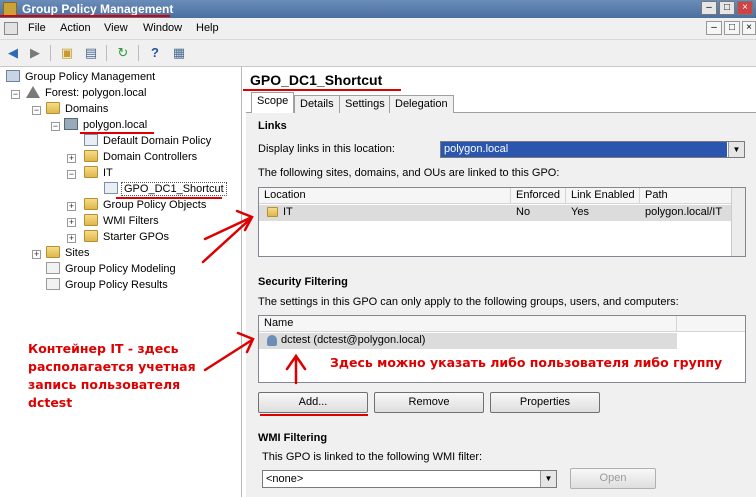 Image resolution: width=756 pixels, height=497 pixels. I want to click on refresh-icon: ↻, so click(123, 53).